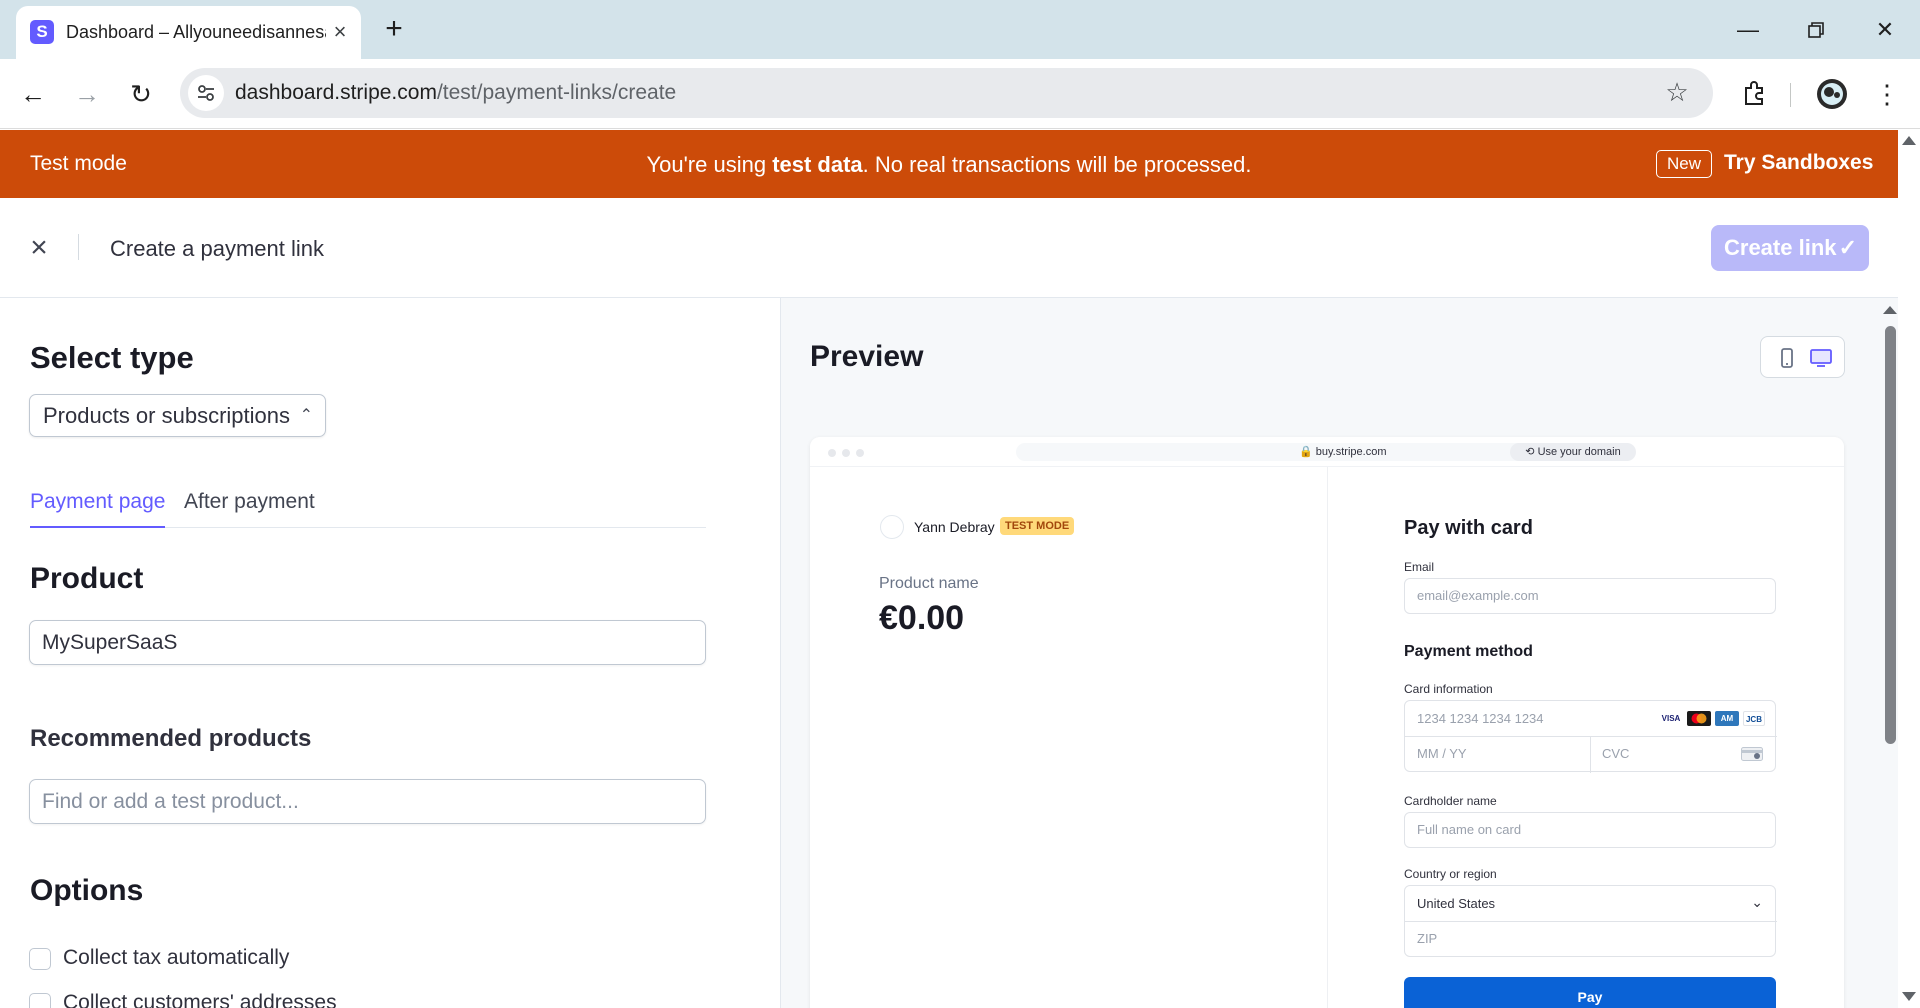 Image resolution: width=1920 pixels, height=1008 pixels. Describe the element at coordinates (1755, 94) in the screenshot. I see `extensions-puzzle-icon` at that location.